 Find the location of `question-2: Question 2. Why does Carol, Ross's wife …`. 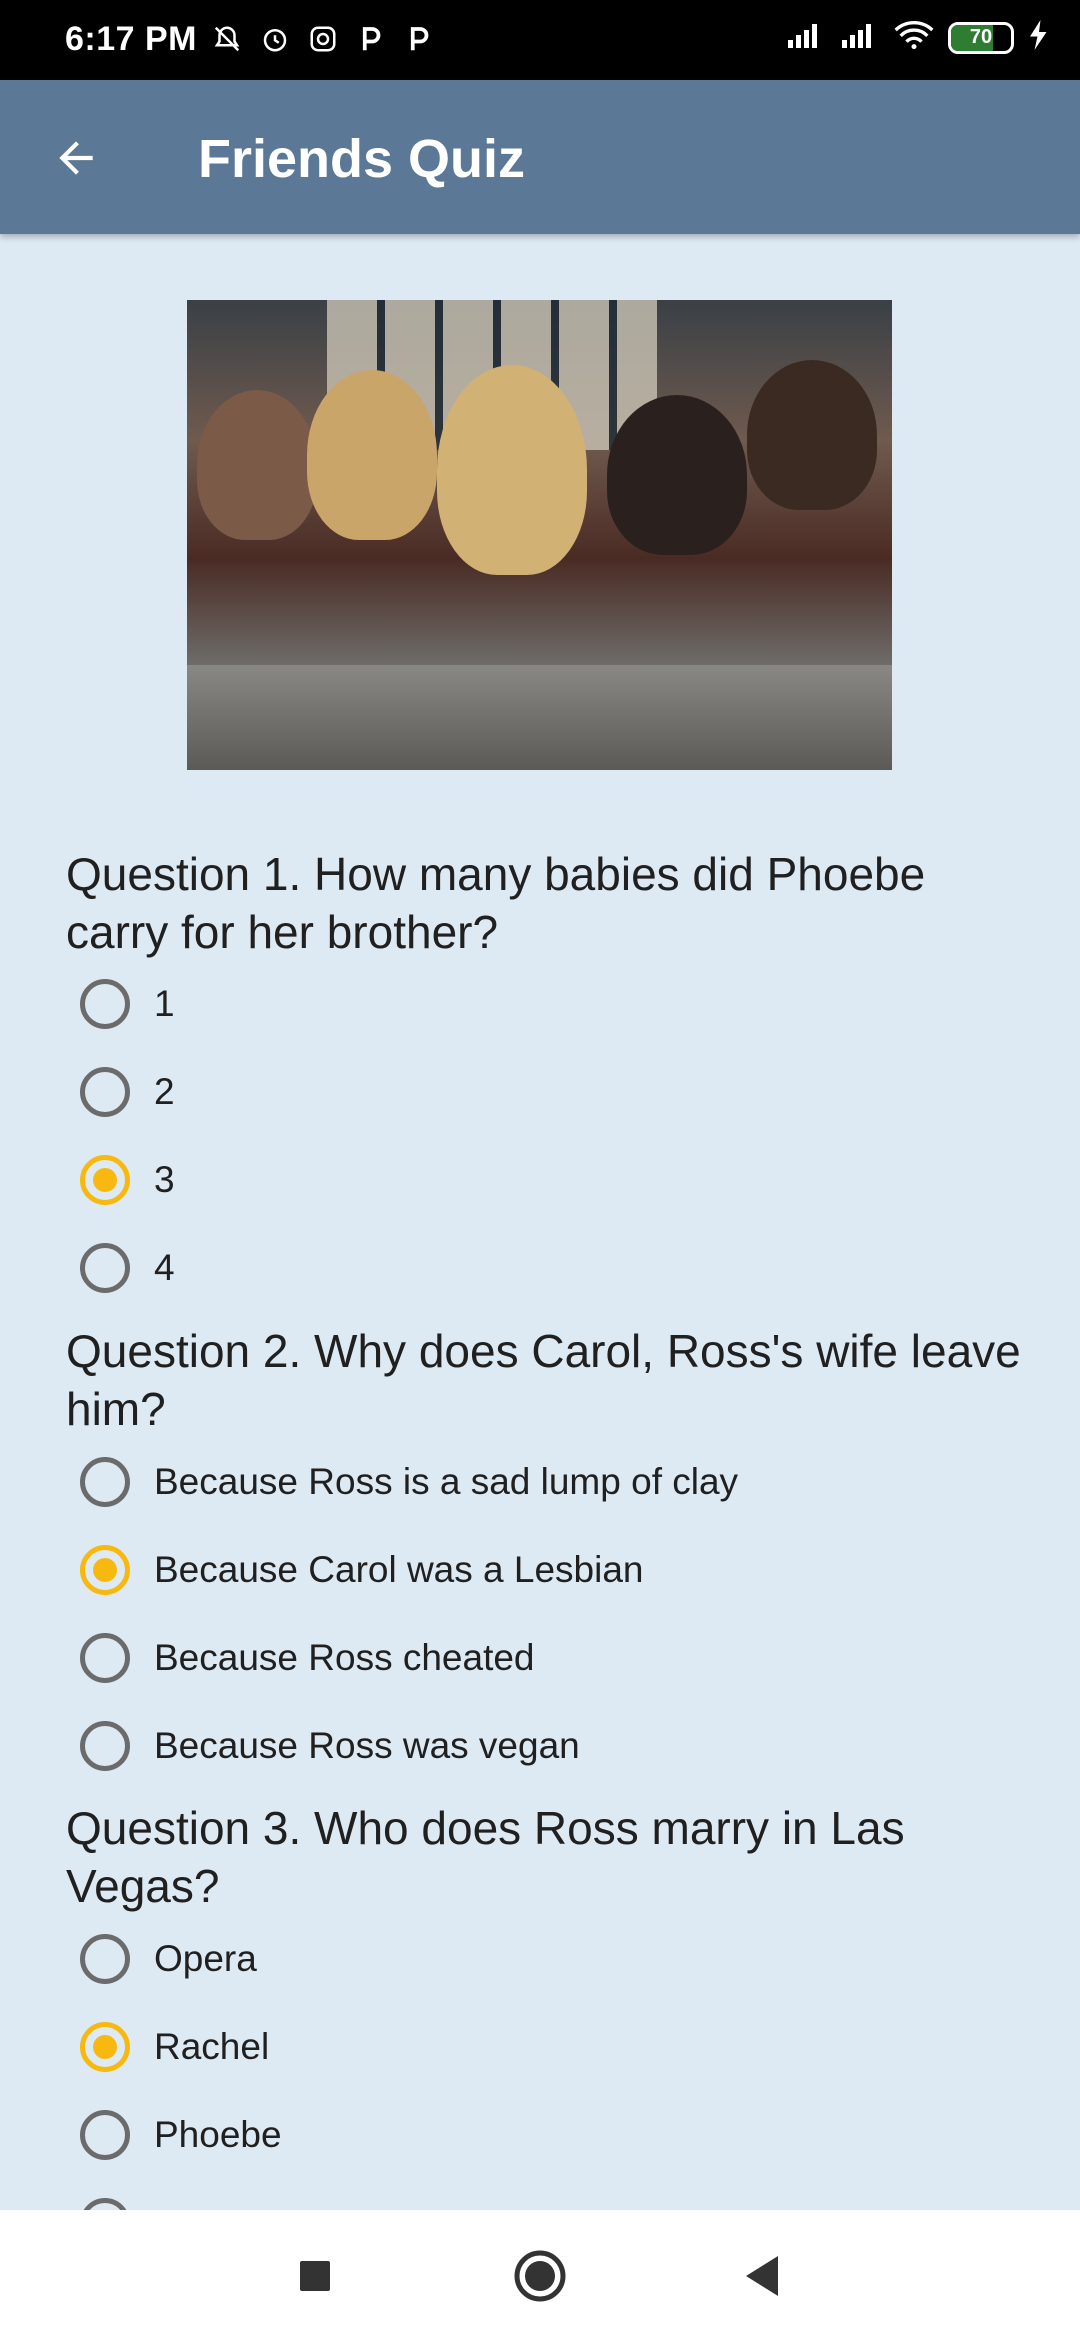

question-2: Question 2. Why does Carol, Ross's wife … is located at coordinates (543, 1380).